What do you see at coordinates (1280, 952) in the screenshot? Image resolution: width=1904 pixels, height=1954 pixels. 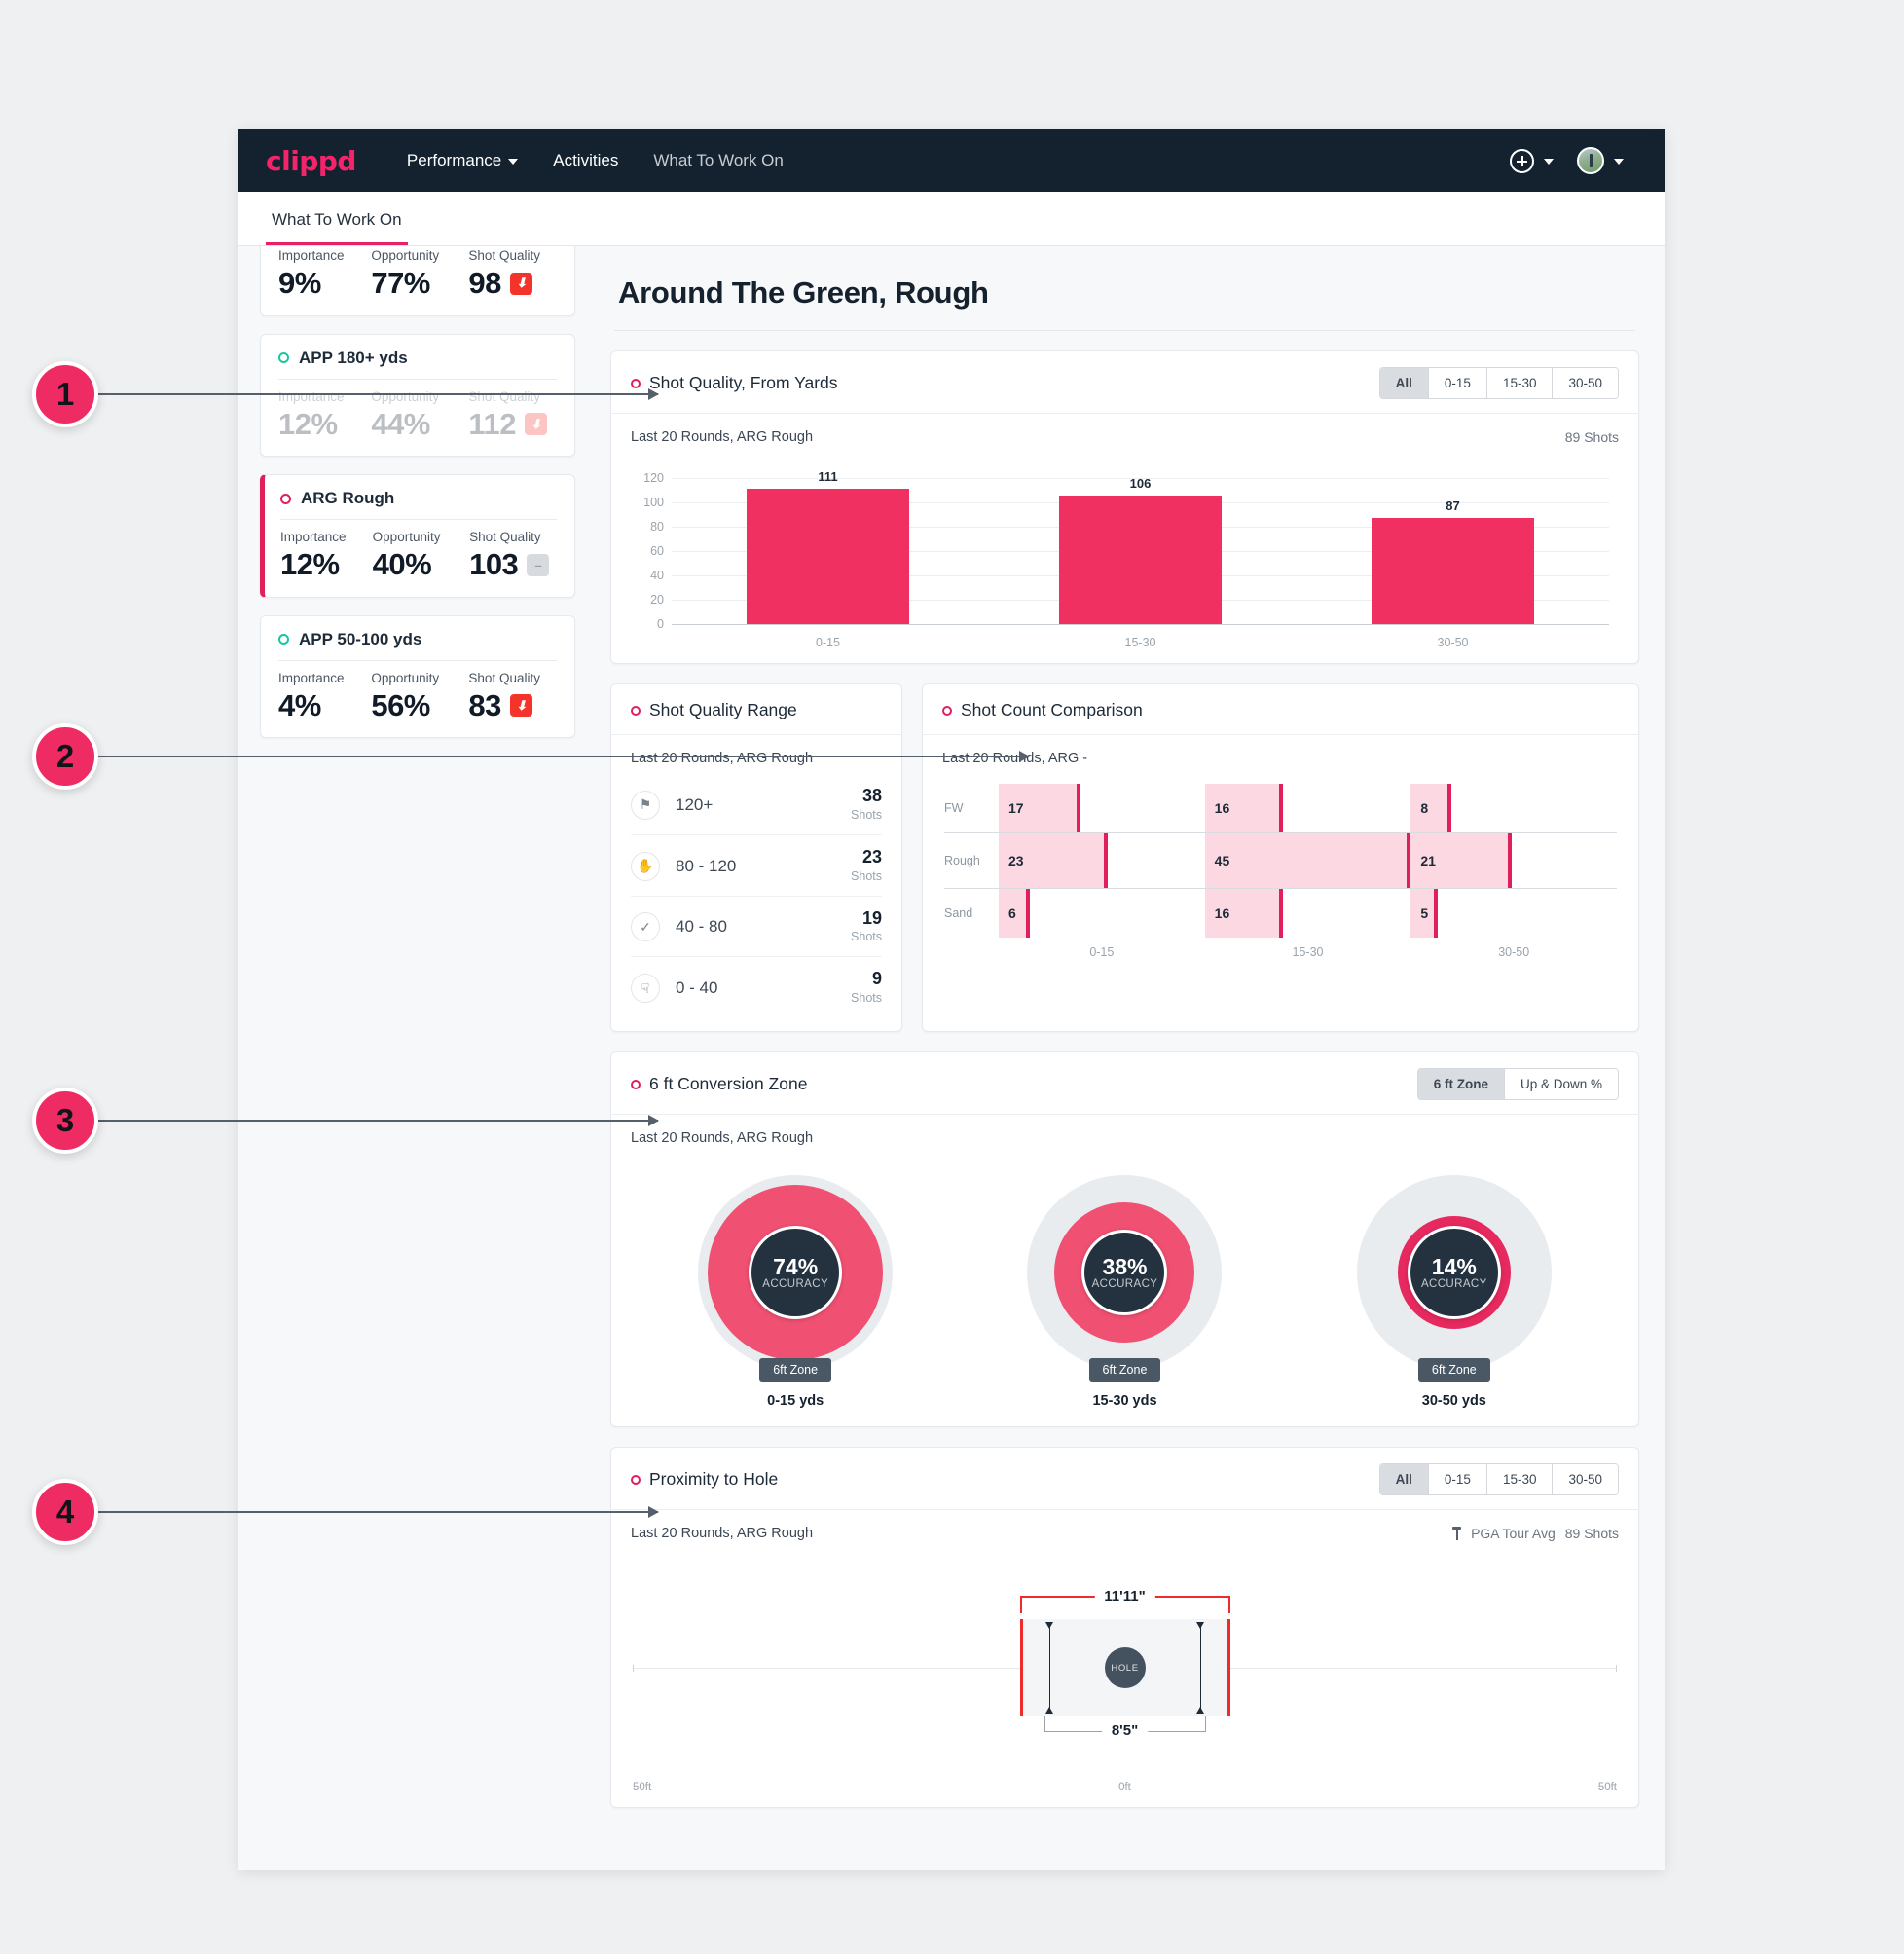 I see `scc-x-axis: 0-15 15-30 30-50` at bounding box center [1280, 952].